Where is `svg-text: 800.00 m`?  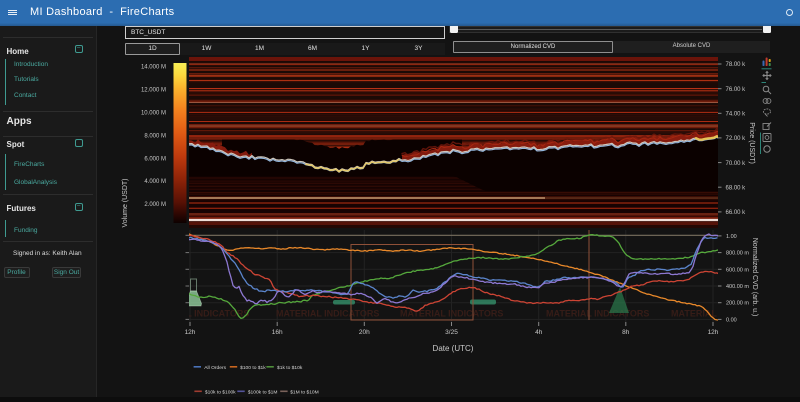 svg-text: 800.00 m is located at coordinates (737, 254).